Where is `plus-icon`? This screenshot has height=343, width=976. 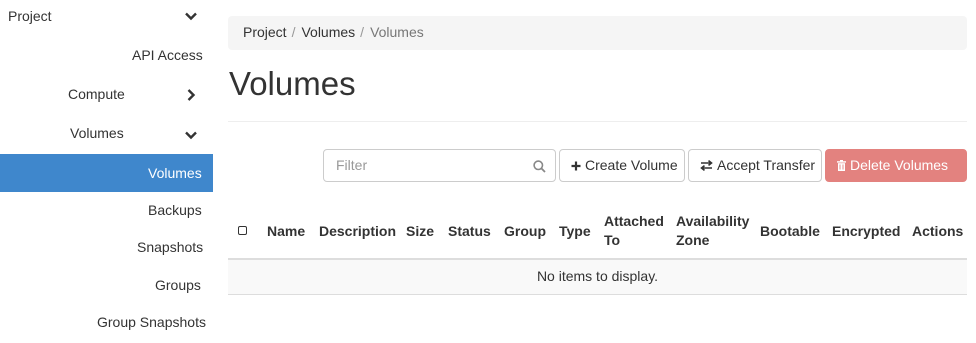 plus-icon is located at coordinates (576, 166).